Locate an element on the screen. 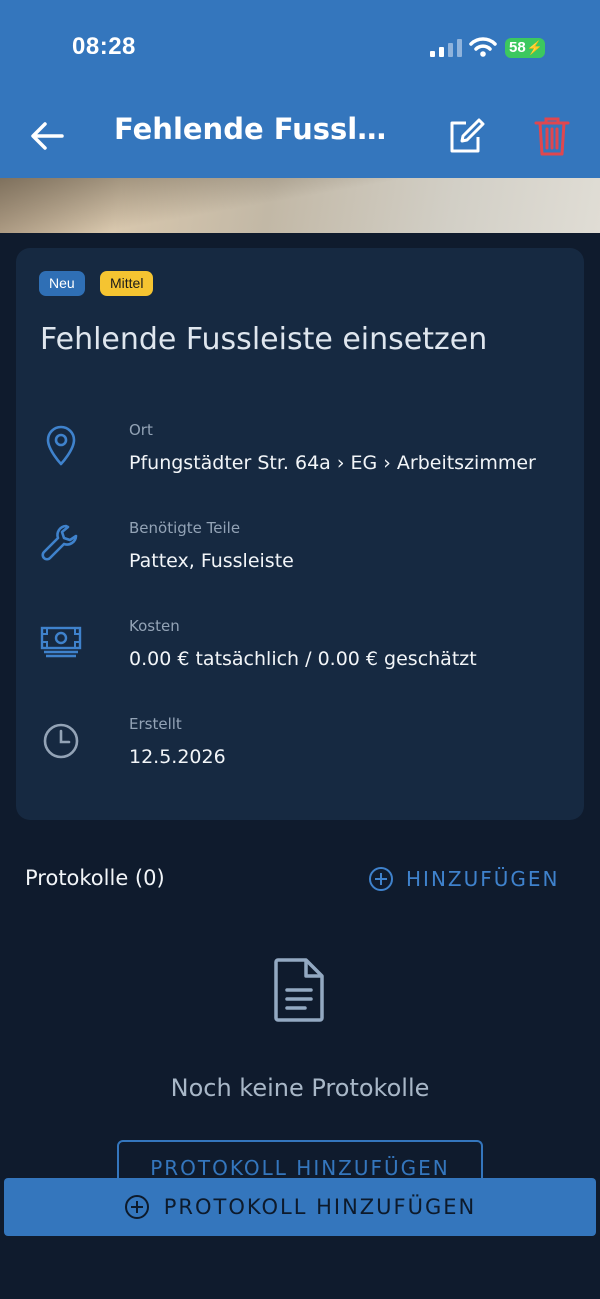 The height and width of the screenshot is (1299, 600). document-icon is located at coordinates (299, 990).